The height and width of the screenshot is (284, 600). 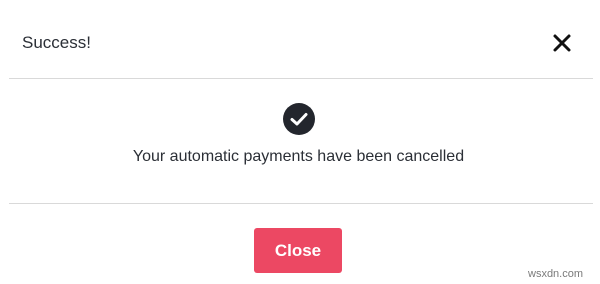 What do you see at coordinates (562, 43) in the screenshot?
I see `close-icon` at bounding box center [562, 43].